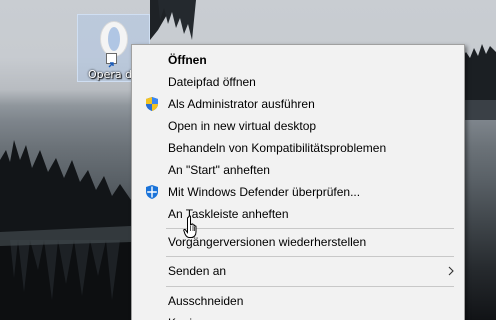 The width and height of the screenshot is (496, 320). I want to click on menu-item-send-to: Senden an, so click(298, 271).